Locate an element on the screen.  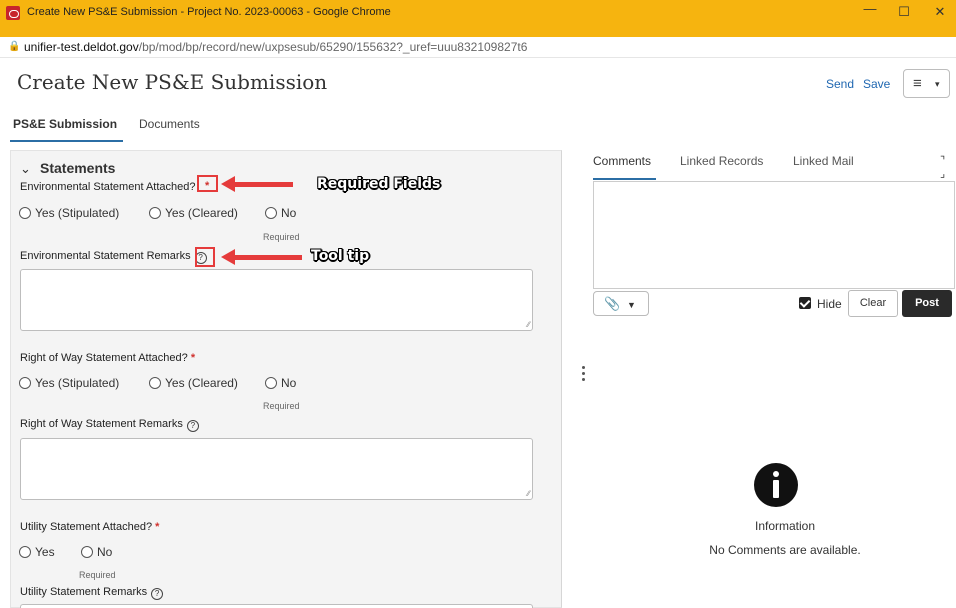
radio-env-yes-cleared: Yes (Cleared) is located at coordinates (193, 213).